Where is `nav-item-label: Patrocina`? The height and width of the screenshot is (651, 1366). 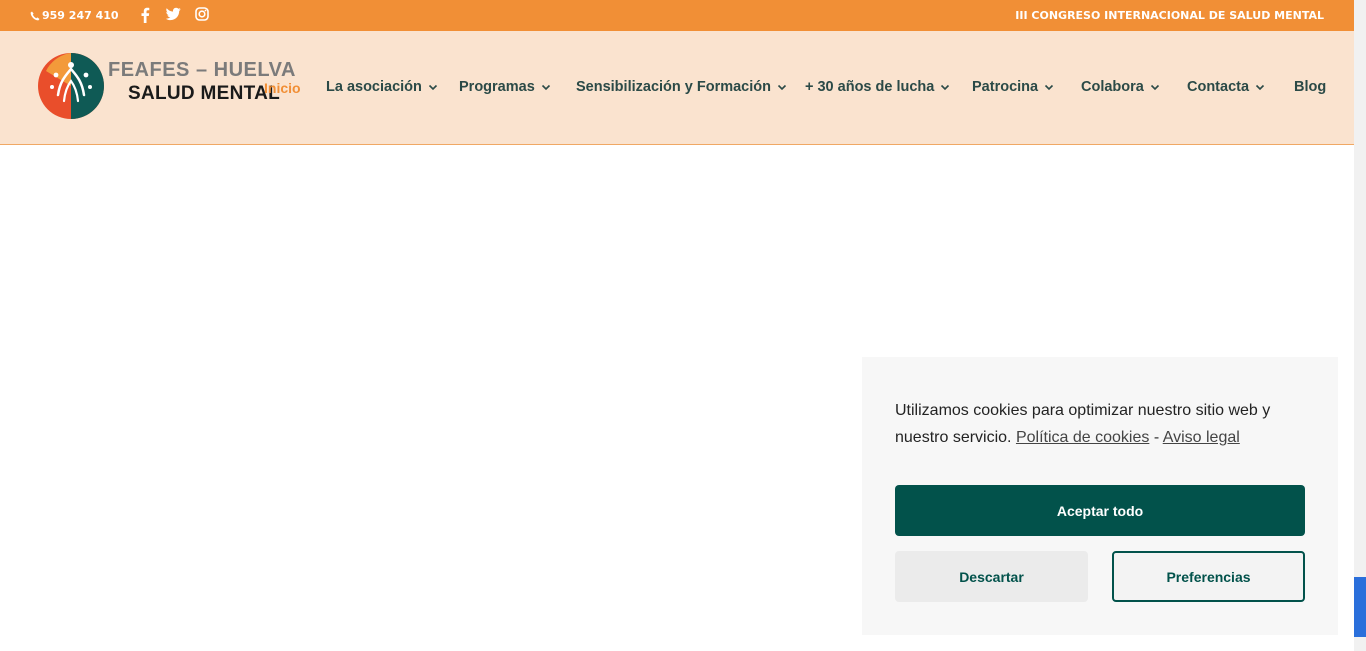
nav-item-label: Patrocina is located at coordinates (1005, 87).